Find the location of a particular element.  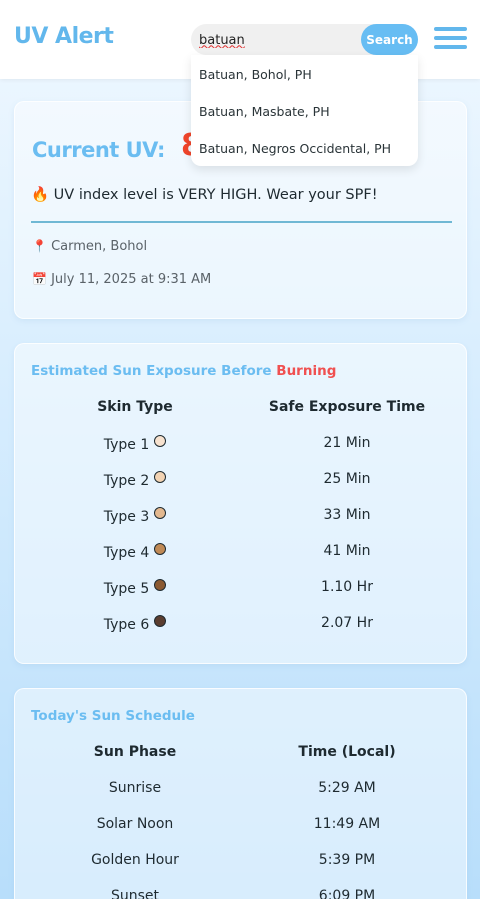

skin-type-cell: Type 6 is located at coordinates (135, 624).